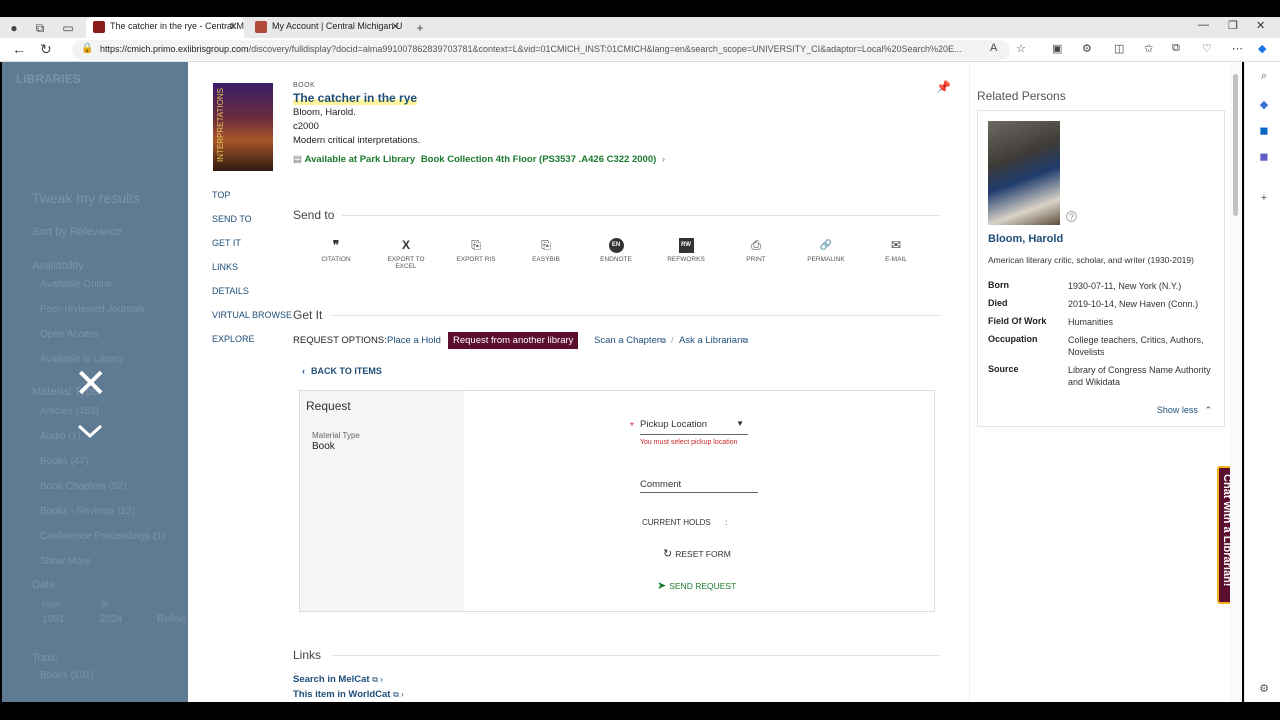 The width and height of the screenshot is (1280, 720). What do you see at coordinates (377, 679) in the screenshot?
I see `external-link-icon: ⧉ ›` at bounding box center [377, 679].